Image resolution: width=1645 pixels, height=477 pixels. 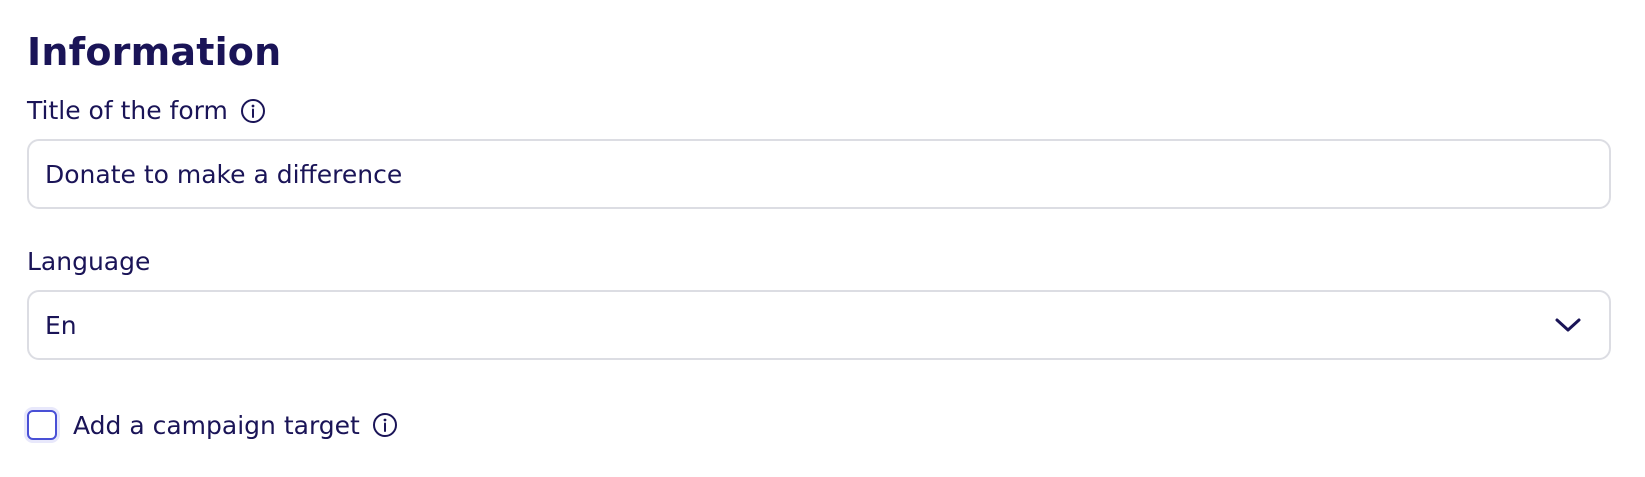 What do you see at coordinates (216, 425) in the screenshot?
I see `campaign-target-label: Add a campaign target` at bounding box center [216, 425].